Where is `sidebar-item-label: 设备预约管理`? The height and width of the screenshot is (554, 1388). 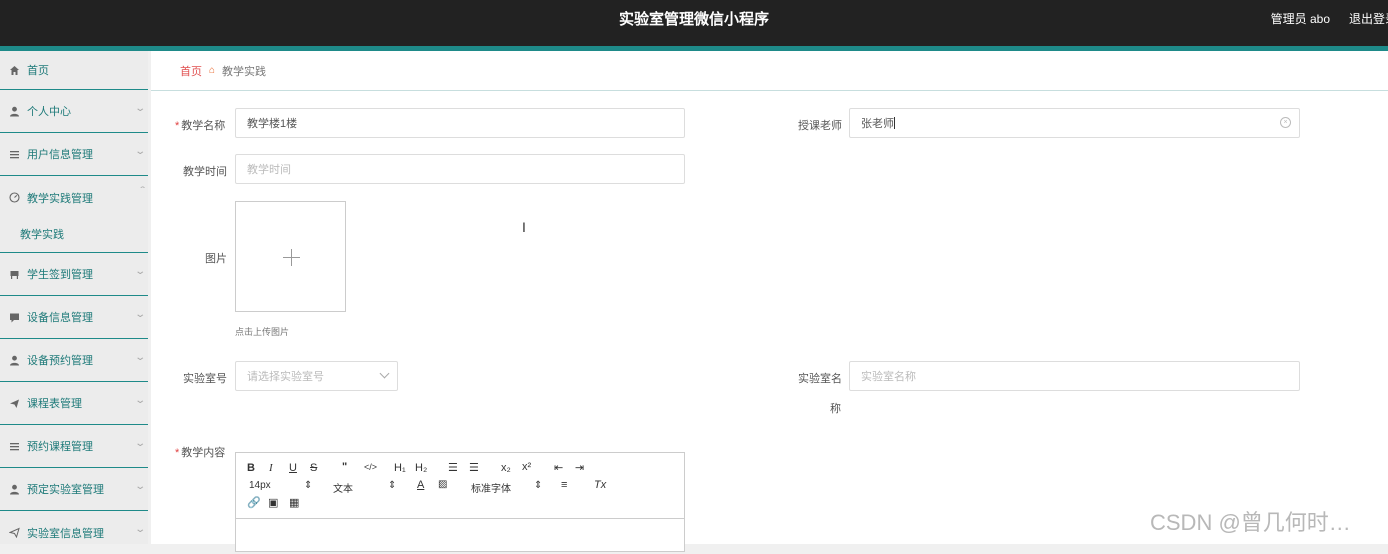
sidebar-item-label: 设备预约管理 is located at coordinates (60, 361).